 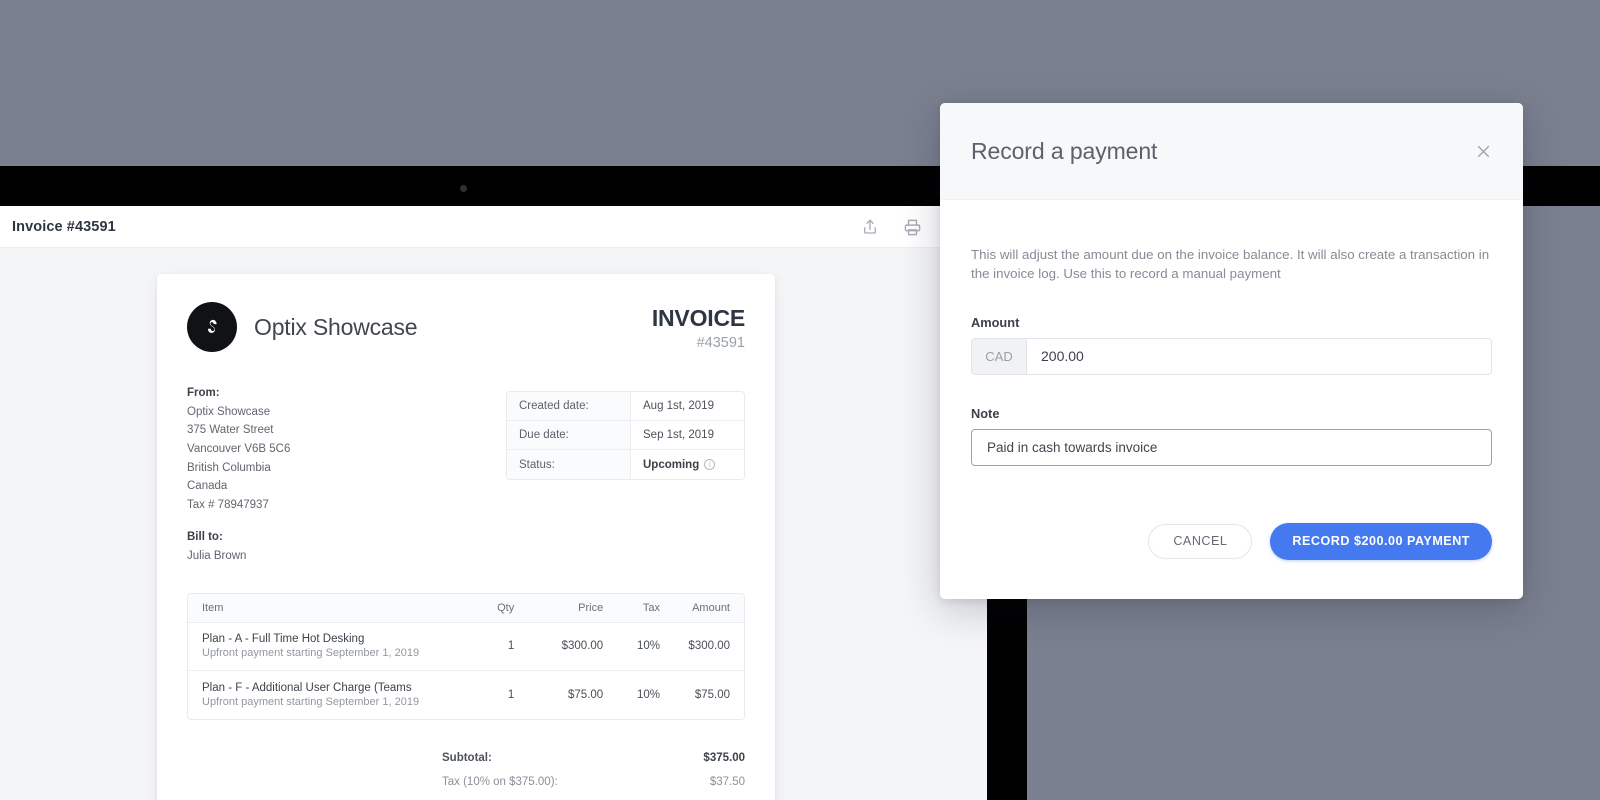 I want to click on cell-amount: $75.00, so click(x=712, y=694).